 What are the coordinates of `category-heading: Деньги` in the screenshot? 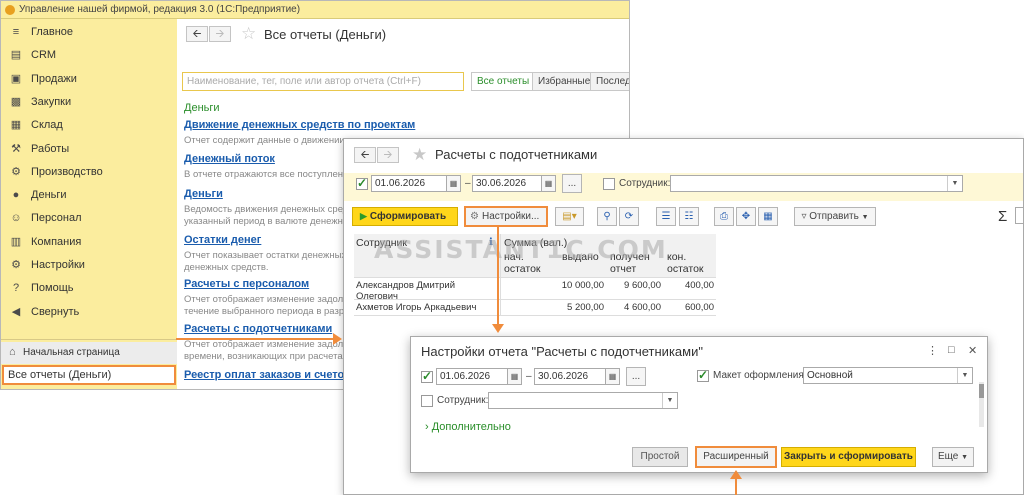 It's located at (202, 108).